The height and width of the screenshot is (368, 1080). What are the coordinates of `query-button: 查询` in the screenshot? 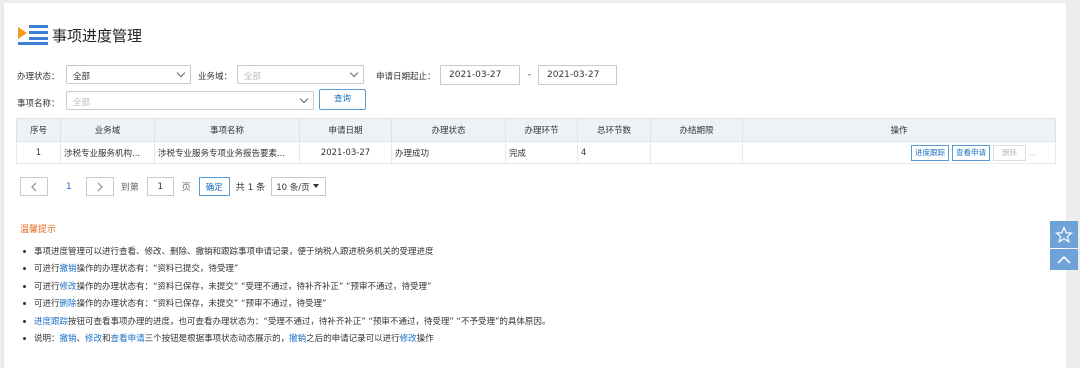 It's located at (342, 99).